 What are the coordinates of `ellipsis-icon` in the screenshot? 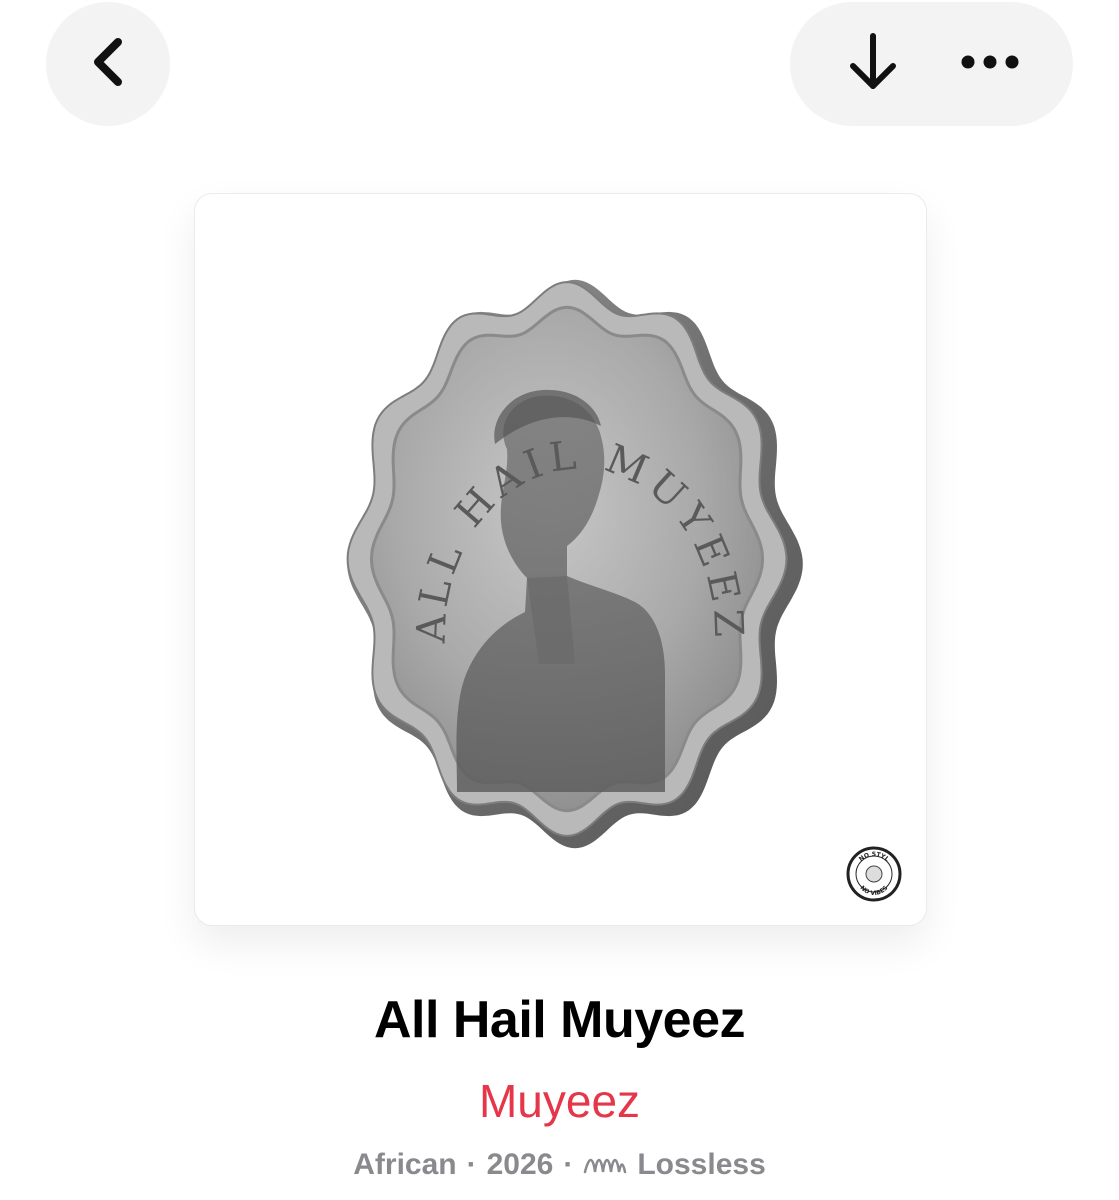 It's located at (990, 64).